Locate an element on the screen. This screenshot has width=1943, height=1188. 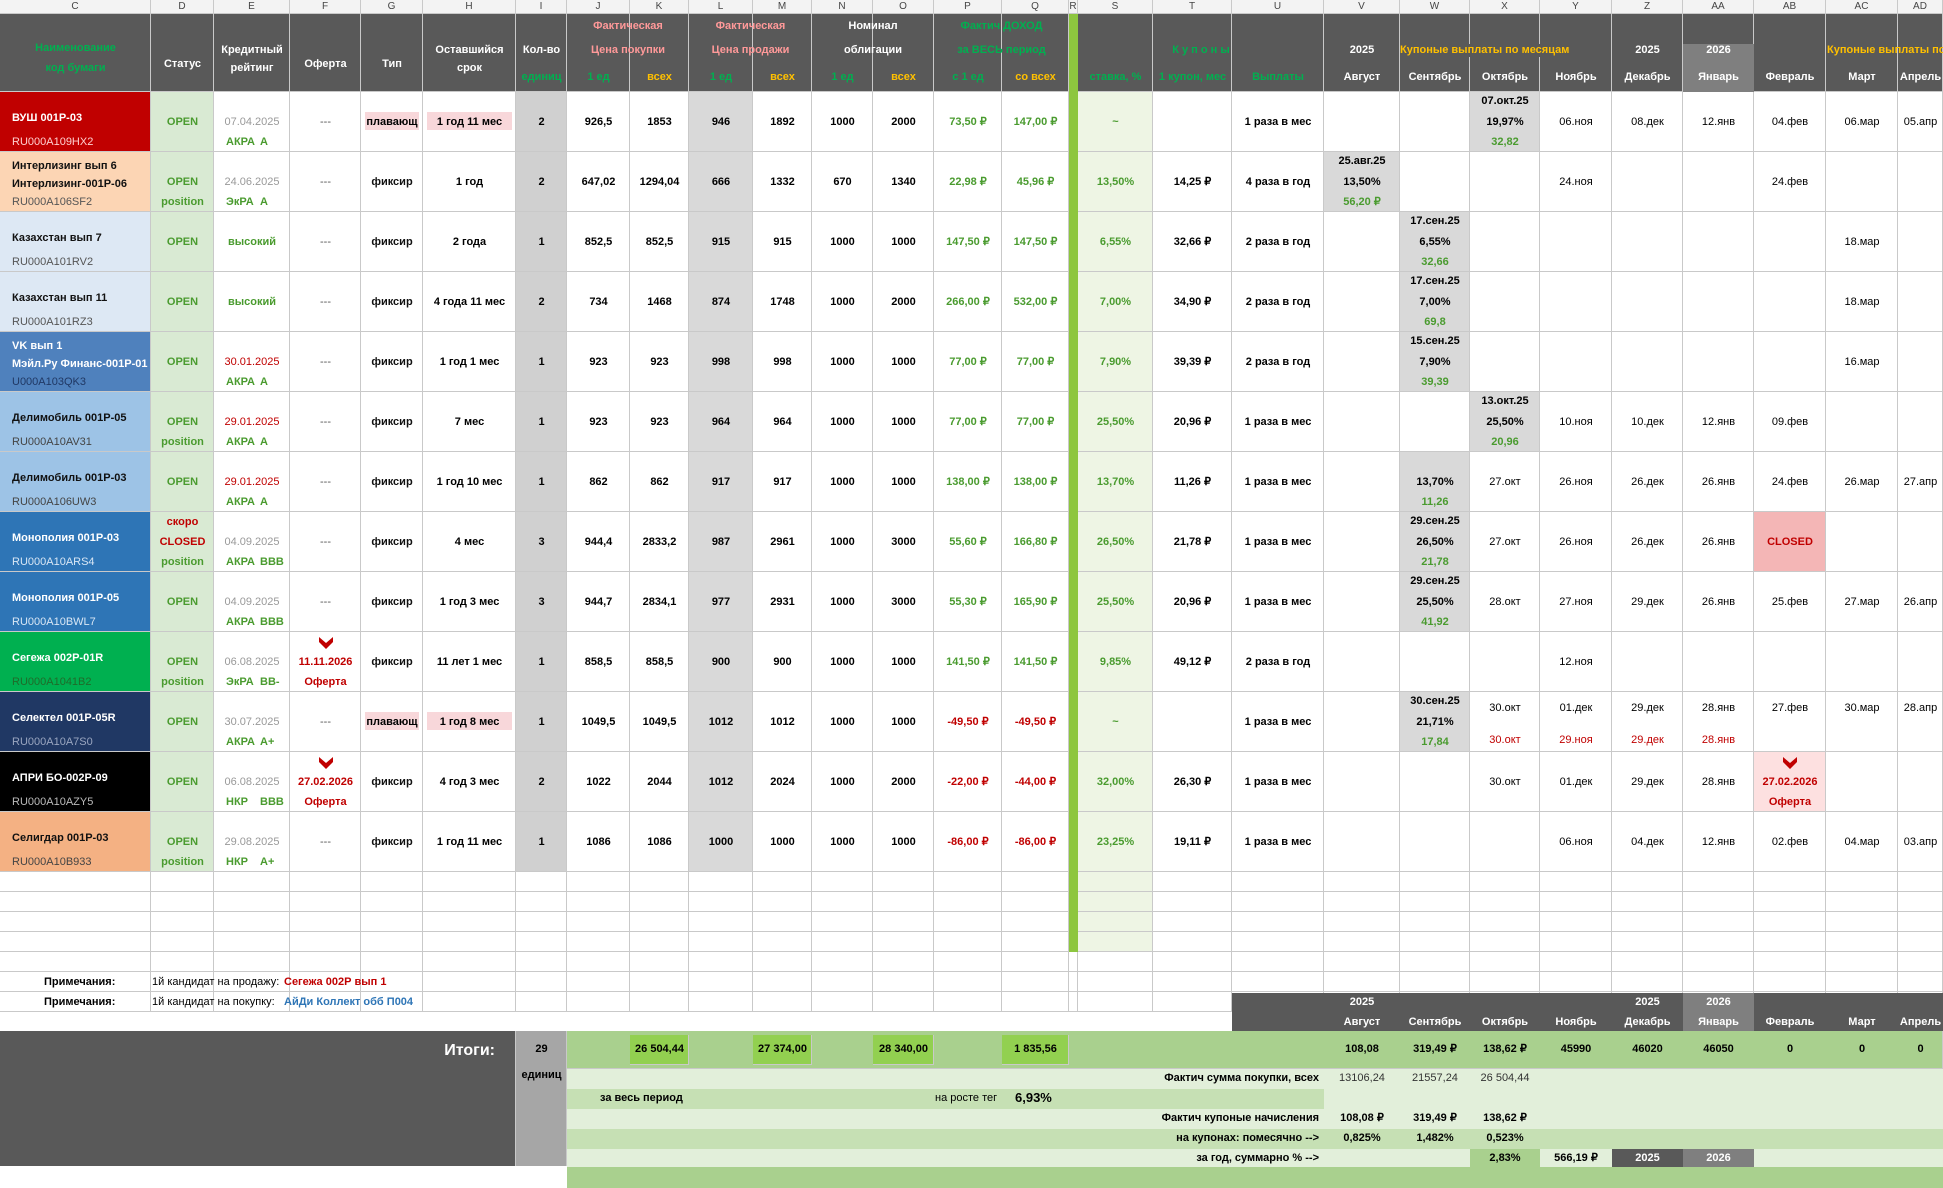
column-header-F: F is located at coordinates (325, 7).